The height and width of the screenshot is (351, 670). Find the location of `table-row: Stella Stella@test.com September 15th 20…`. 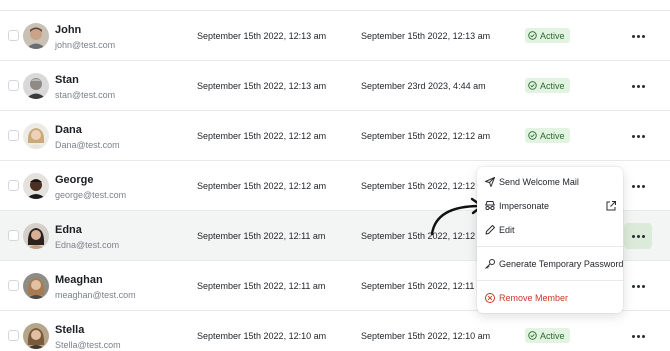

table-row: Stella Stella@test.com September 15th 20… is located at coordinates (335, 331).